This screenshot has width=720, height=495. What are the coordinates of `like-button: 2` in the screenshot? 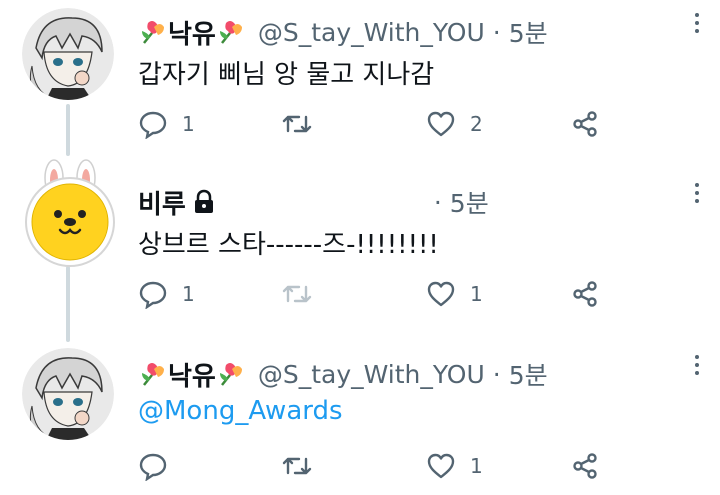 It's located at (454, 124).